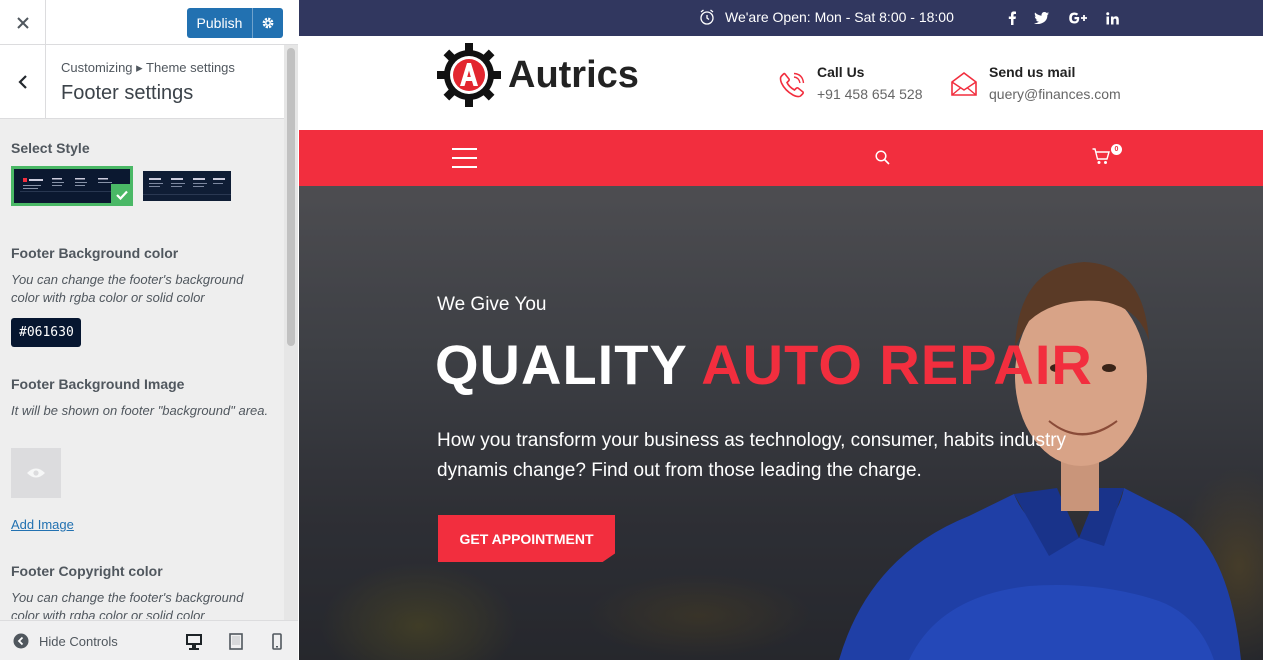 This screenshot has height=660, width=1263. Describe the element at coordinates (839, 17) in the screenshot. I see `open-hours-text: We'are Open: Mon - Sat 8:00 - 18:00` at that location.